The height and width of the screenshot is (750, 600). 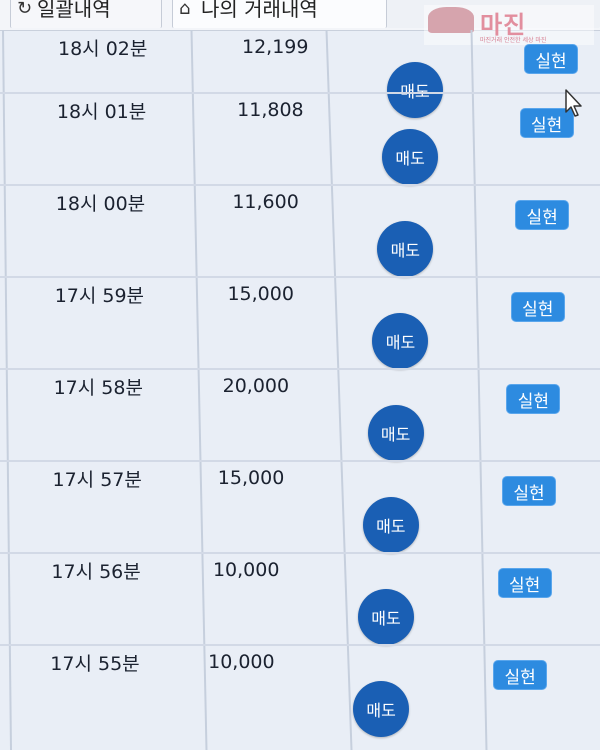 What do you see at coordinates (300, 599) in the screenshot?
I see `table-row: 17시 56분 10,000 매도 실현` at bounding box center [300, 599].